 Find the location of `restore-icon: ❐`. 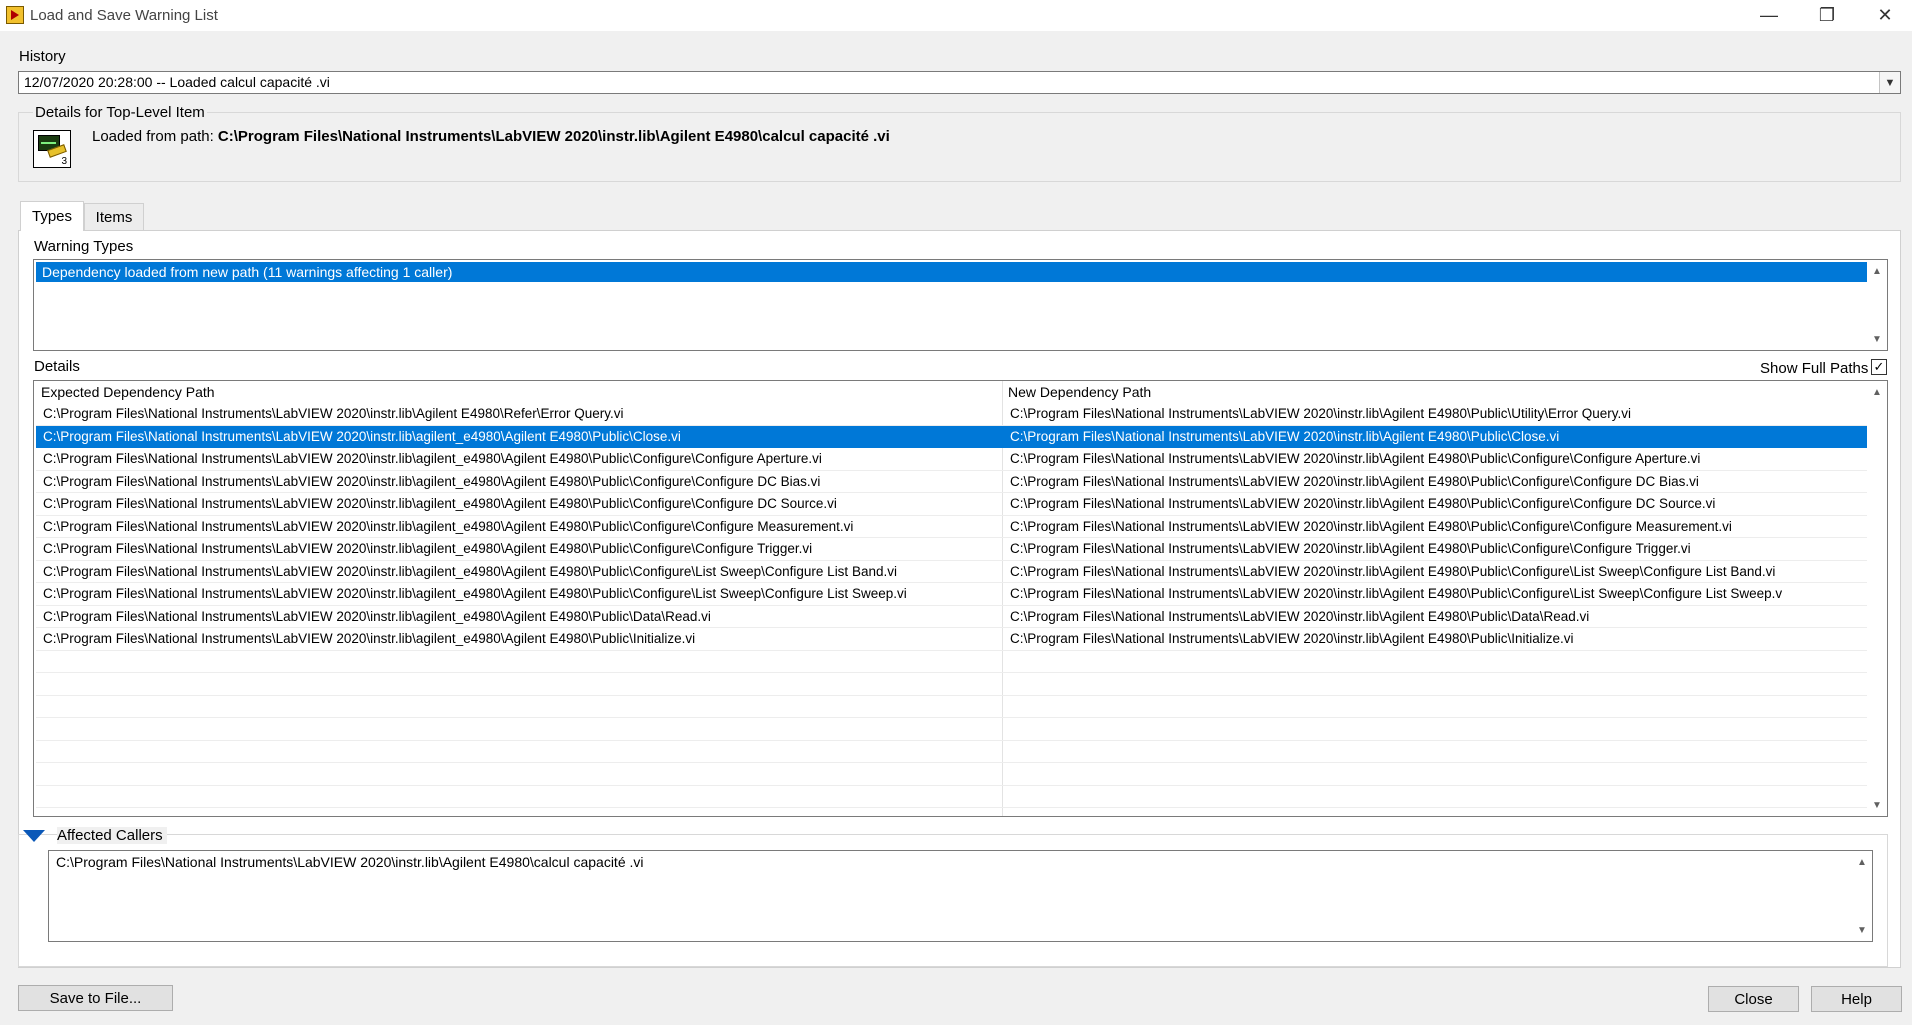

restore-icon: ❐ is located at coordinates (1827, 15).